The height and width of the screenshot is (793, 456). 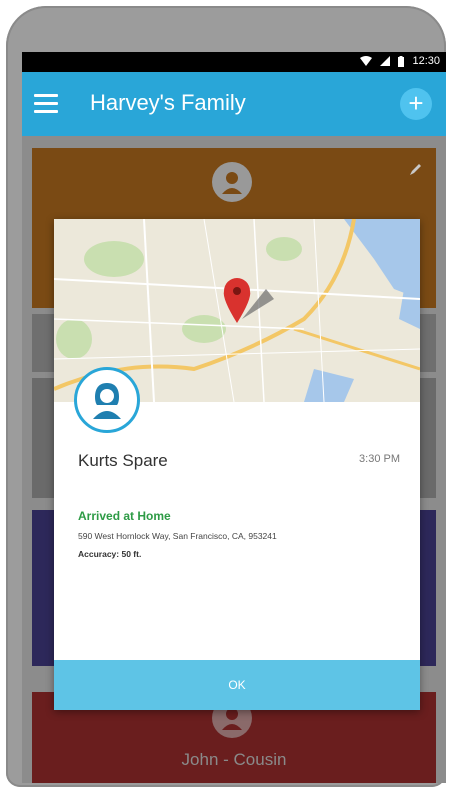 What do you see at coordinates (385, 61) in the screenshot?
I see `signal-icon` at bounding box center [385, 61].